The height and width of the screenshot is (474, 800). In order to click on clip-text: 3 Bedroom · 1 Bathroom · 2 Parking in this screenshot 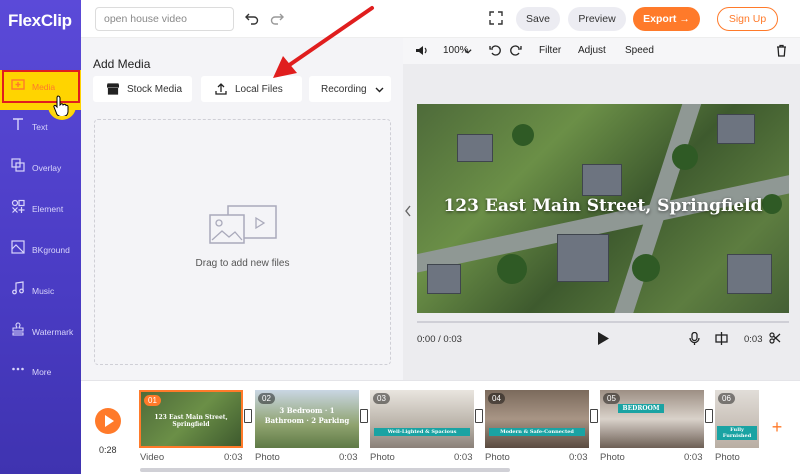, I will do `click(307, 415)`.